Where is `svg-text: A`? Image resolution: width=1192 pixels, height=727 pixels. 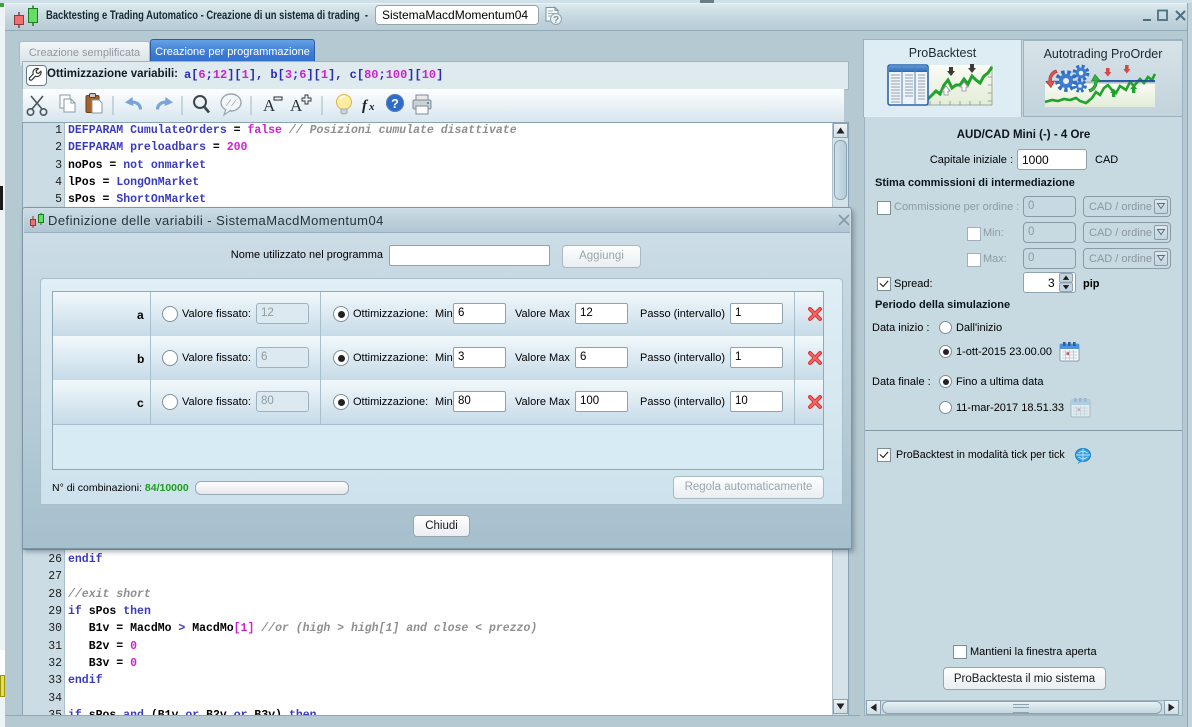 svg-text: A is located at coordinates (296, 105).